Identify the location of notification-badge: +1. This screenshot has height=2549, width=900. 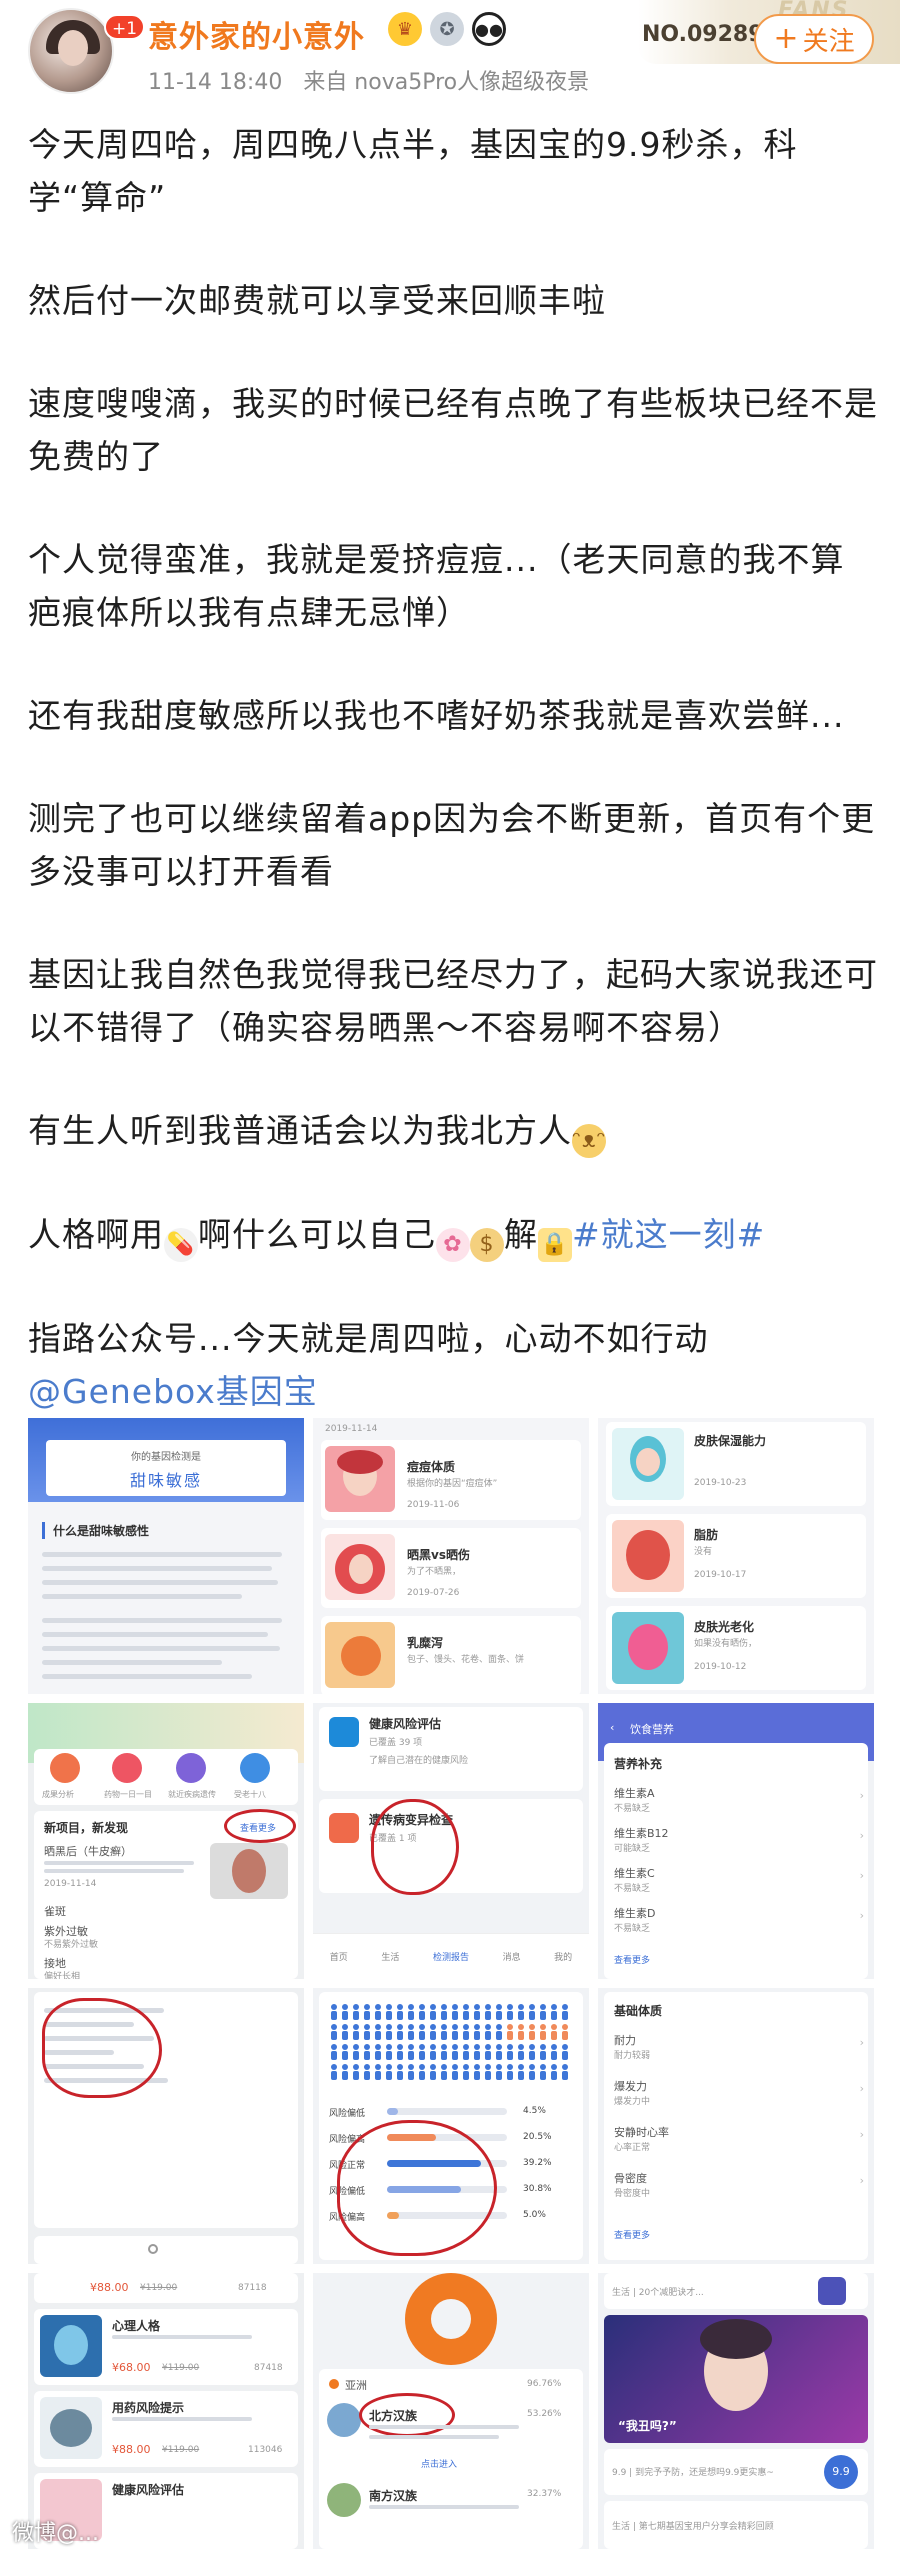
(125, 27).